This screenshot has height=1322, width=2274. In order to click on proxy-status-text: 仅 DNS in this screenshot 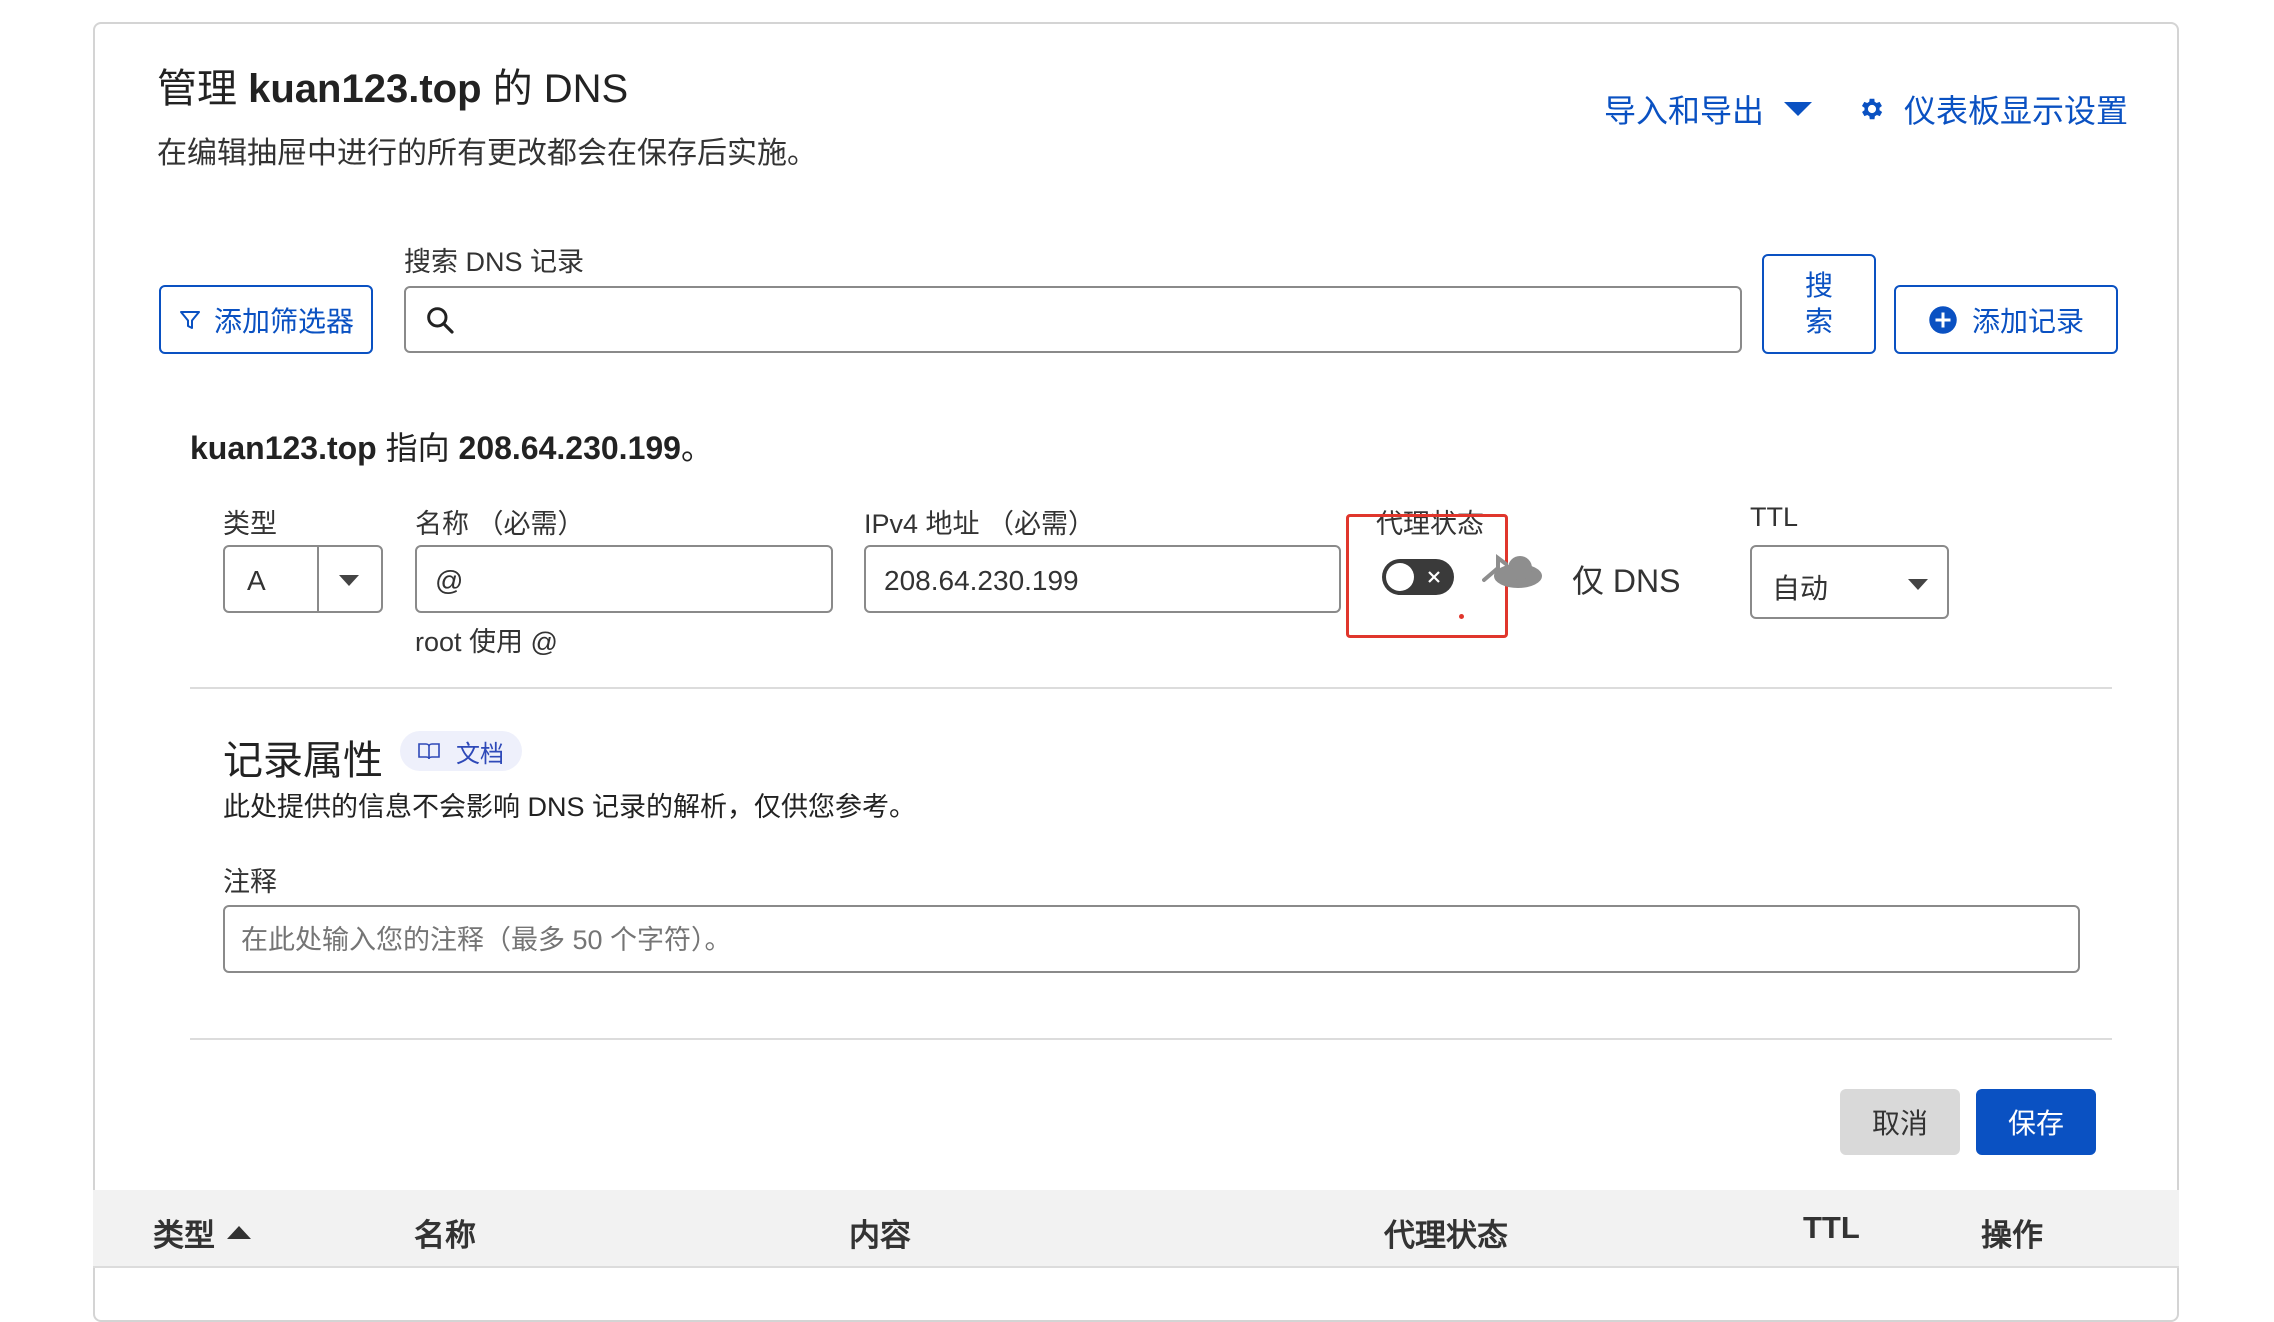, I will do `click(1626, 581)`.